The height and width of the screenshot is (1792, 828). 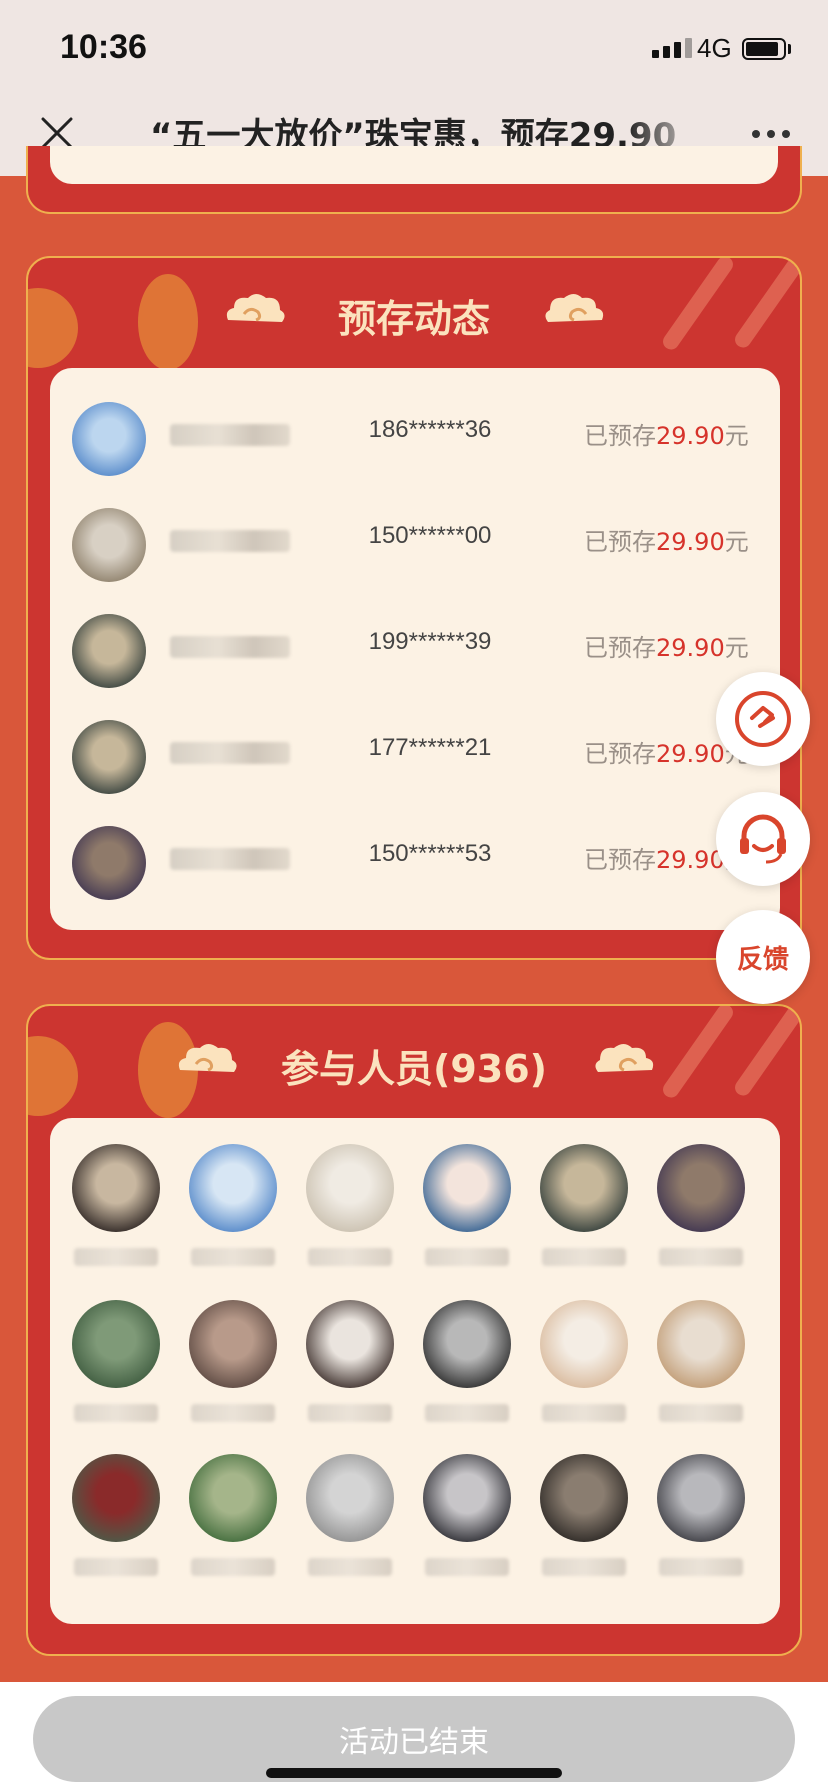 I want to click on share-icon, so click(x=763, y=719).